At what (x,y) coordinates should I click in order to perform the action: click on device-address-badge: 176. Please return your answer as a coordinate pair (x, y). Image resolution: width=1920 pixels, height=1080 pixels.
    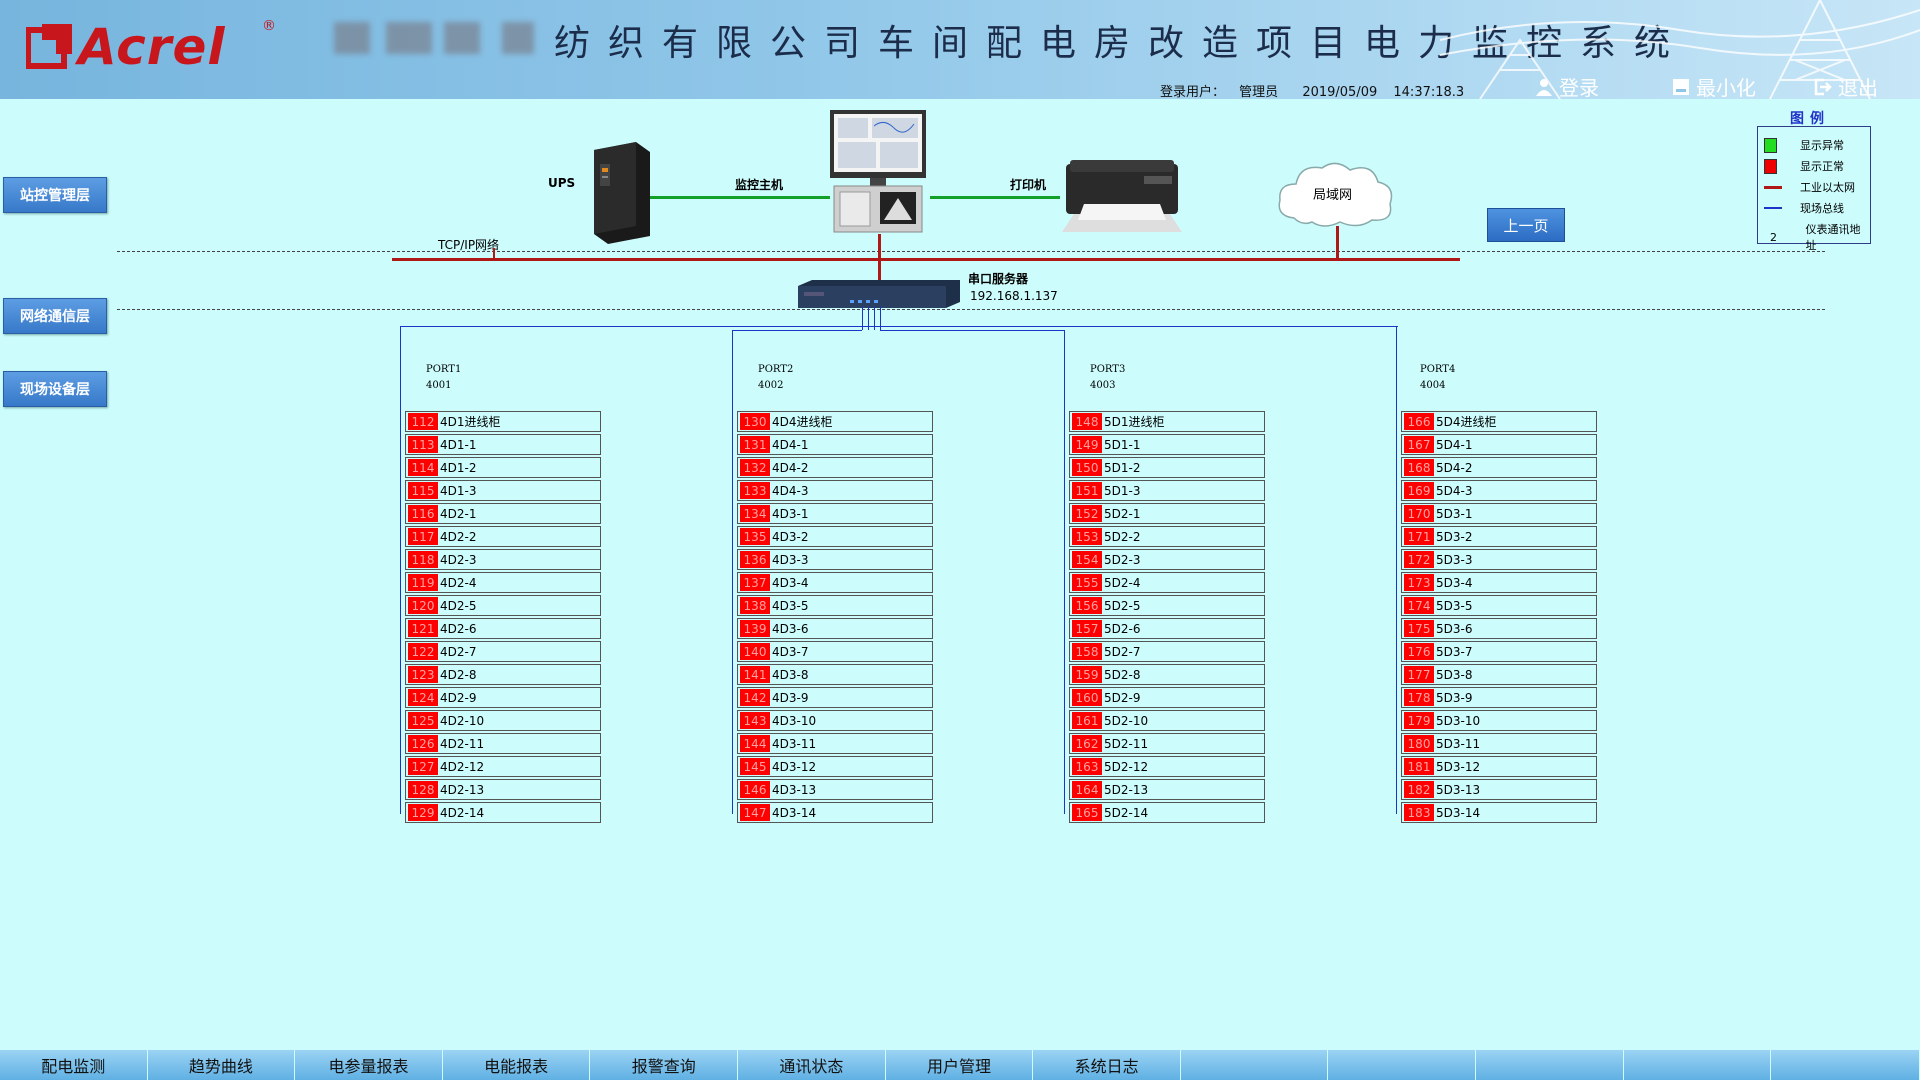
    Looking at the image, I should click on (1419, 651).